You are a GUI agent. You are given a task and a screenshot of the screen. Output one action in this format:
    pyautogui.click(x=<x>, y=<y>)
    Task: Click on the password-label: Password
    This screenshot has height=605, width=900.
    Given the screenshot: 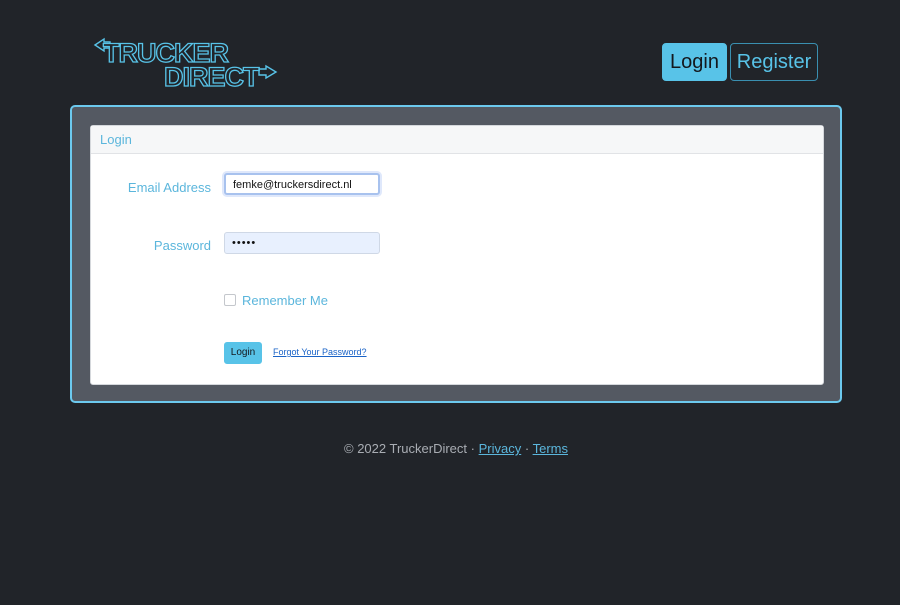 What is the action you would take?
    pyautogui.click(x=182, y=245)
    